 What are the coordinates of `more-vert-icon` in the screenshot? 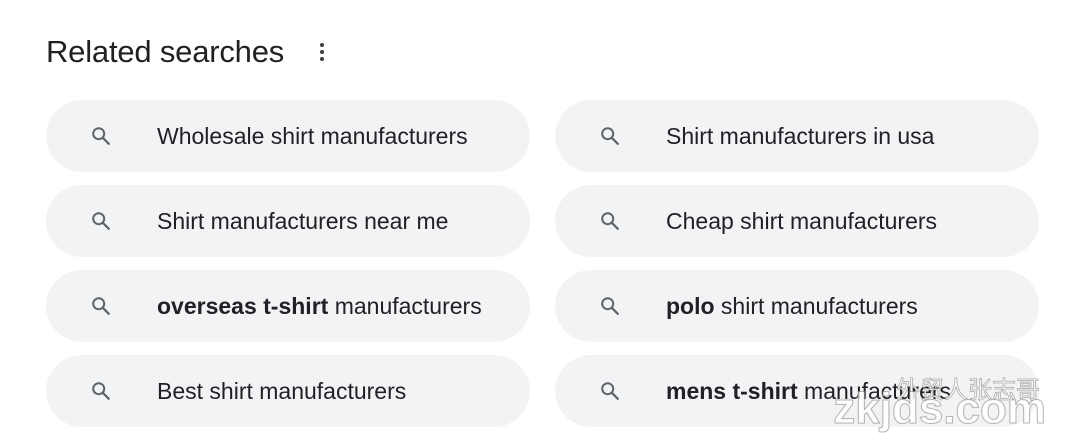 It's located at (322, 45).